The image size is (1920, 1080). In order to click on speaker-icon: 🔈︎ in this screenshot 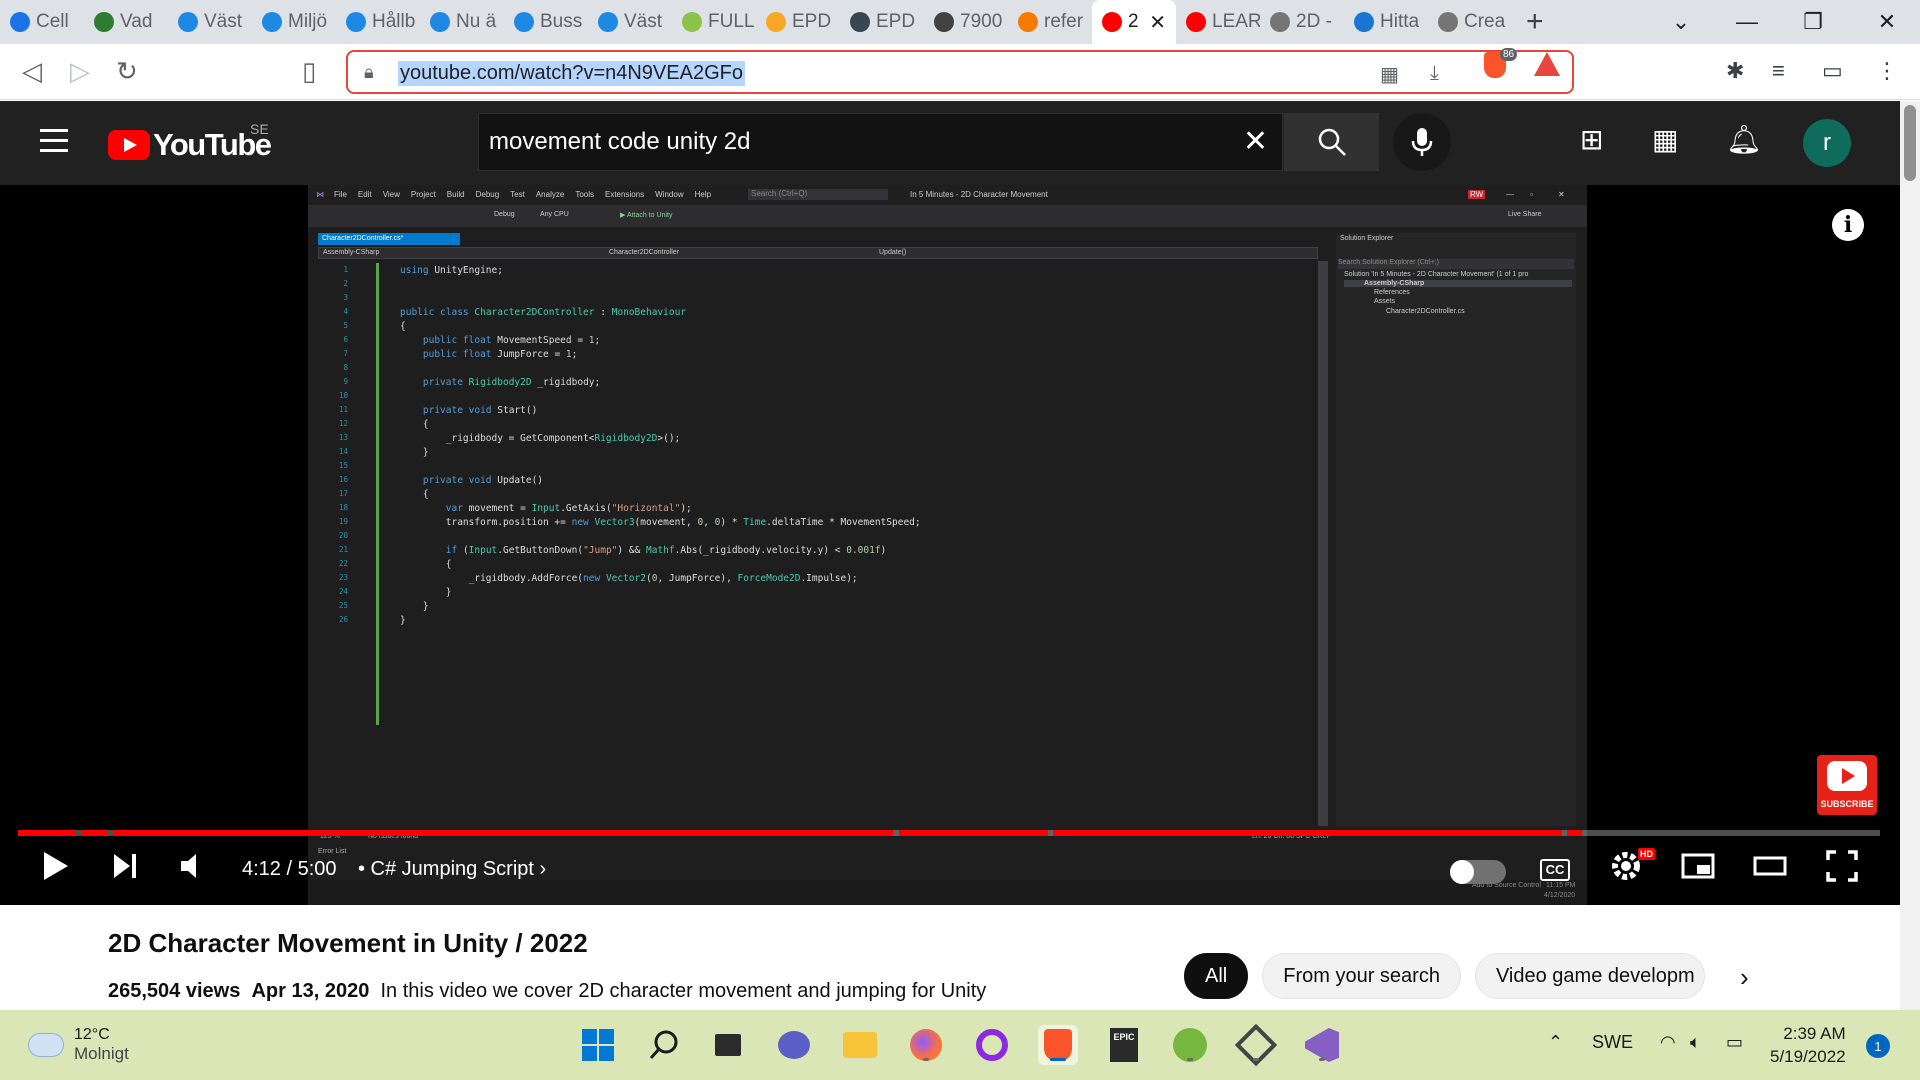, I will do `click(1695, 1042)`.